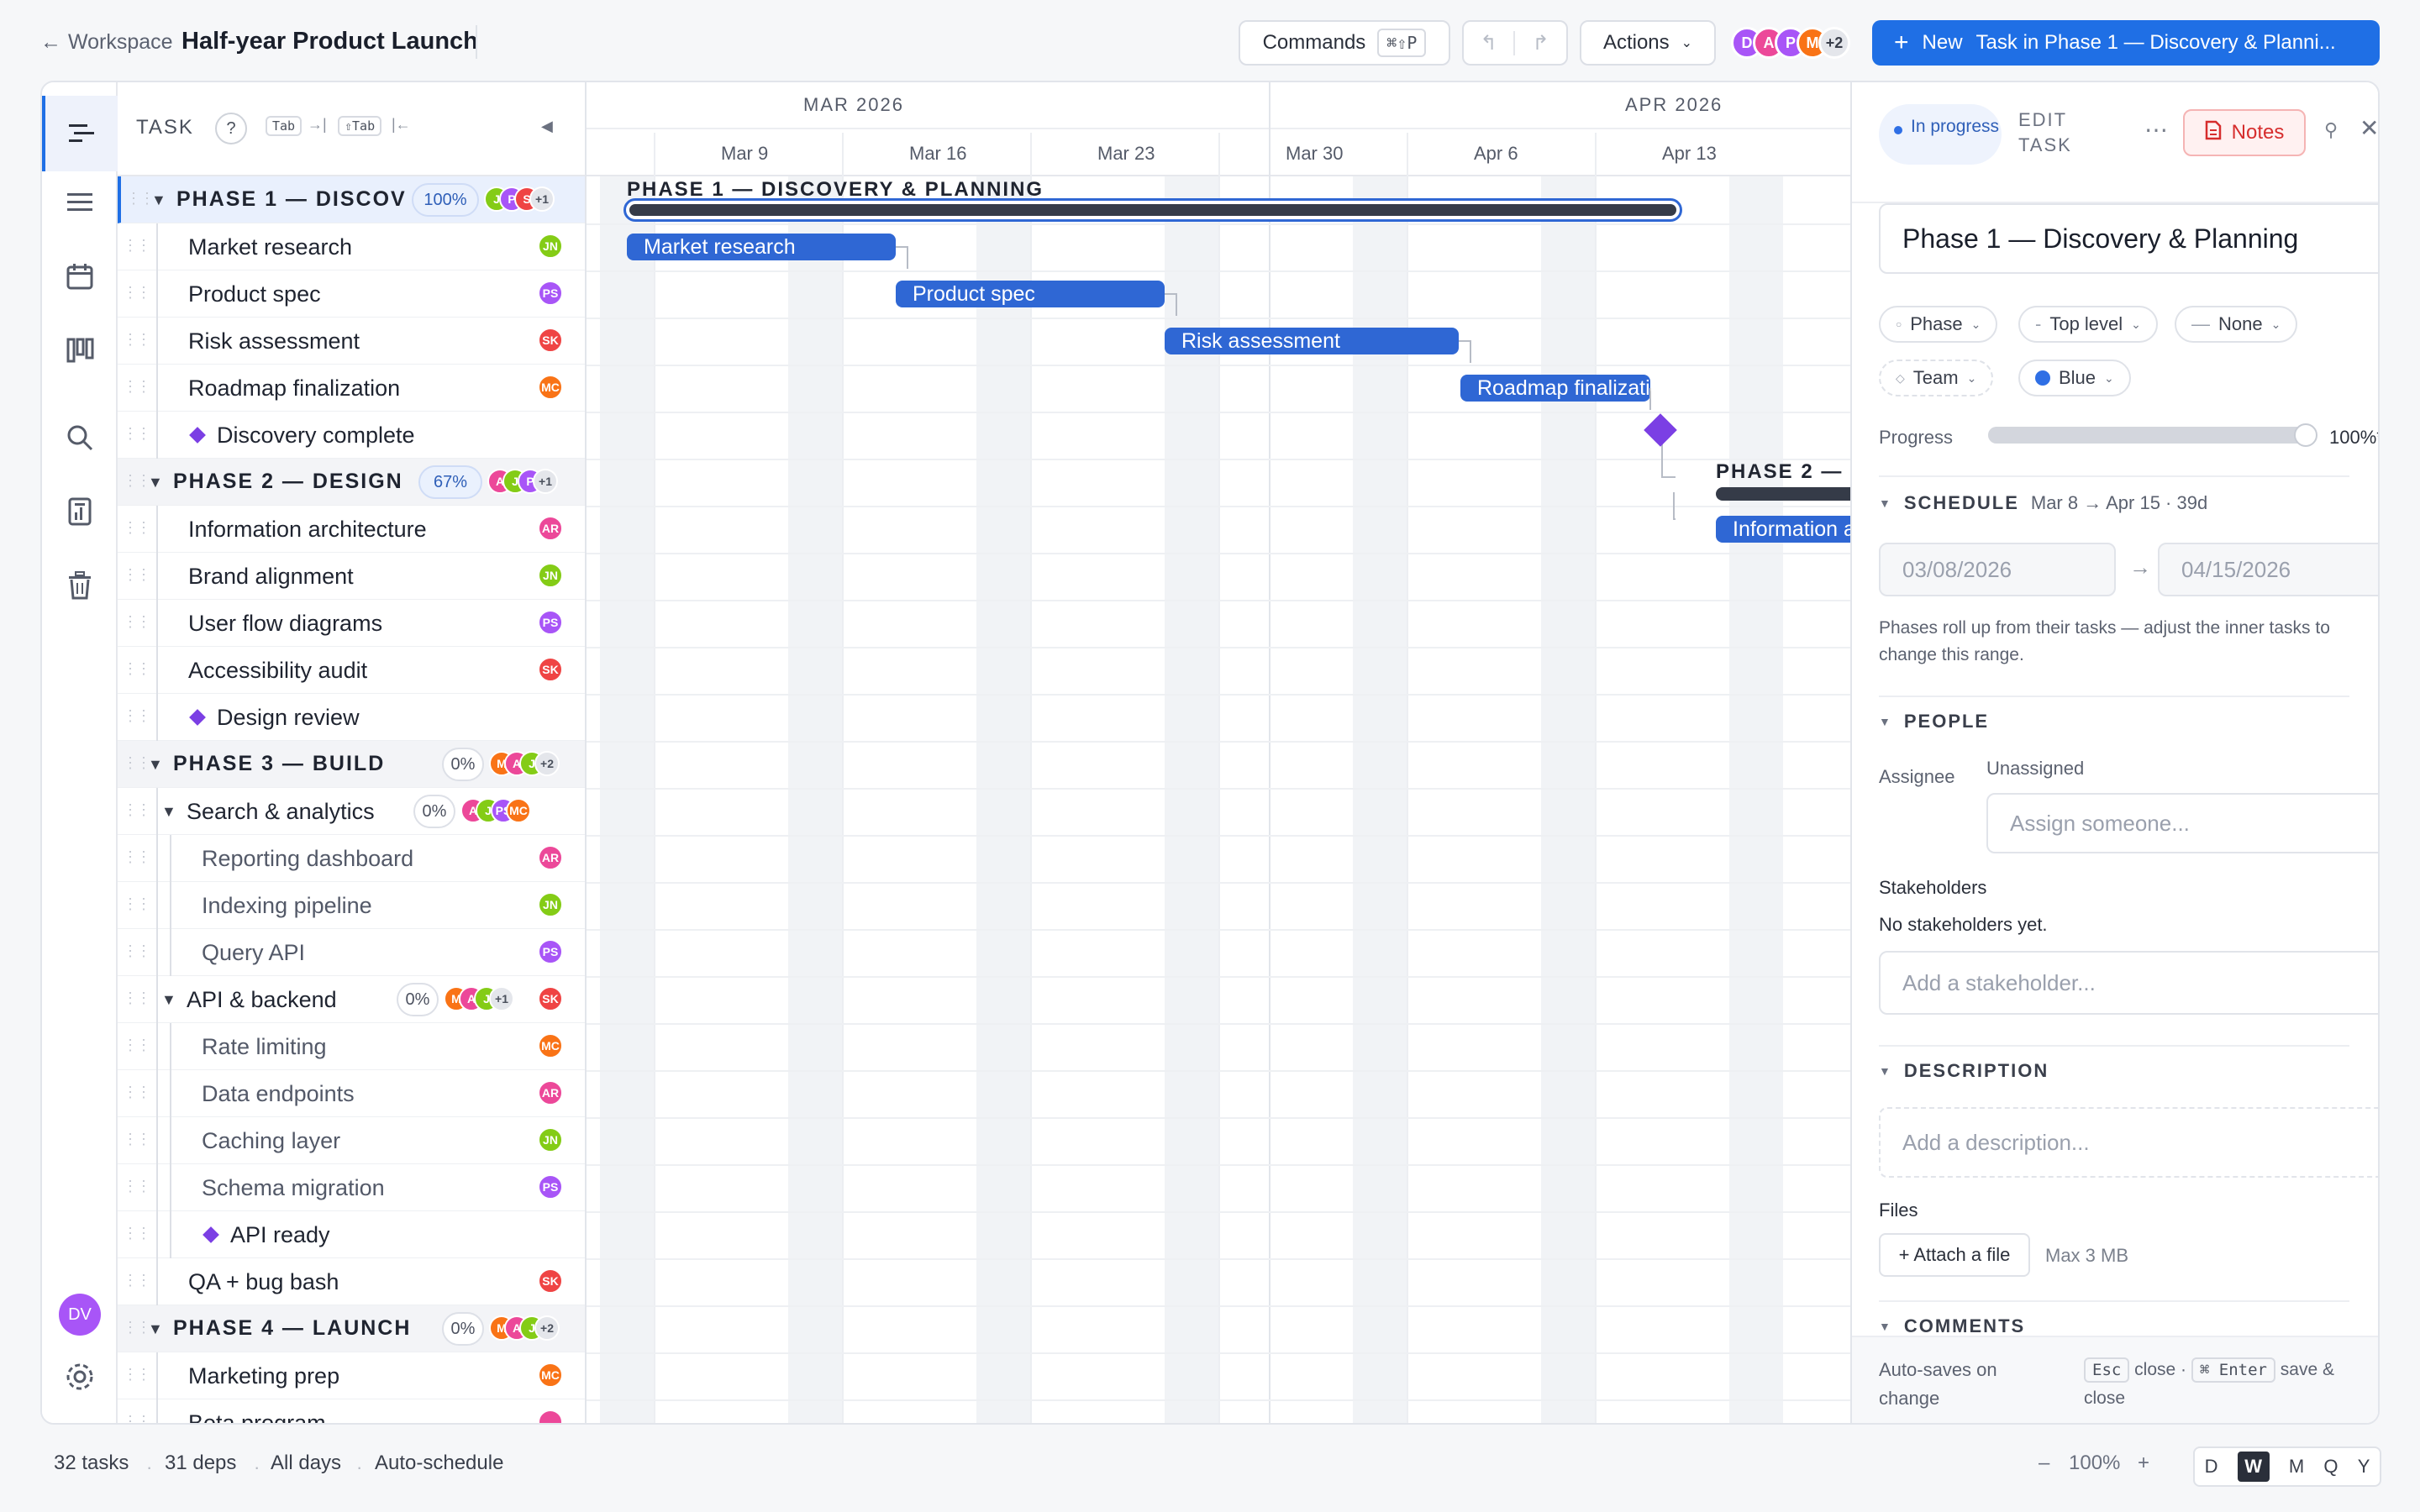 The width and height of the screenshot is (2420, 1512). What do you see at coordinates (352, 1140) in the screenshot?
I see `task-row: ⋮⋮ Caching layer JN` at bounding box center [352, 1140].